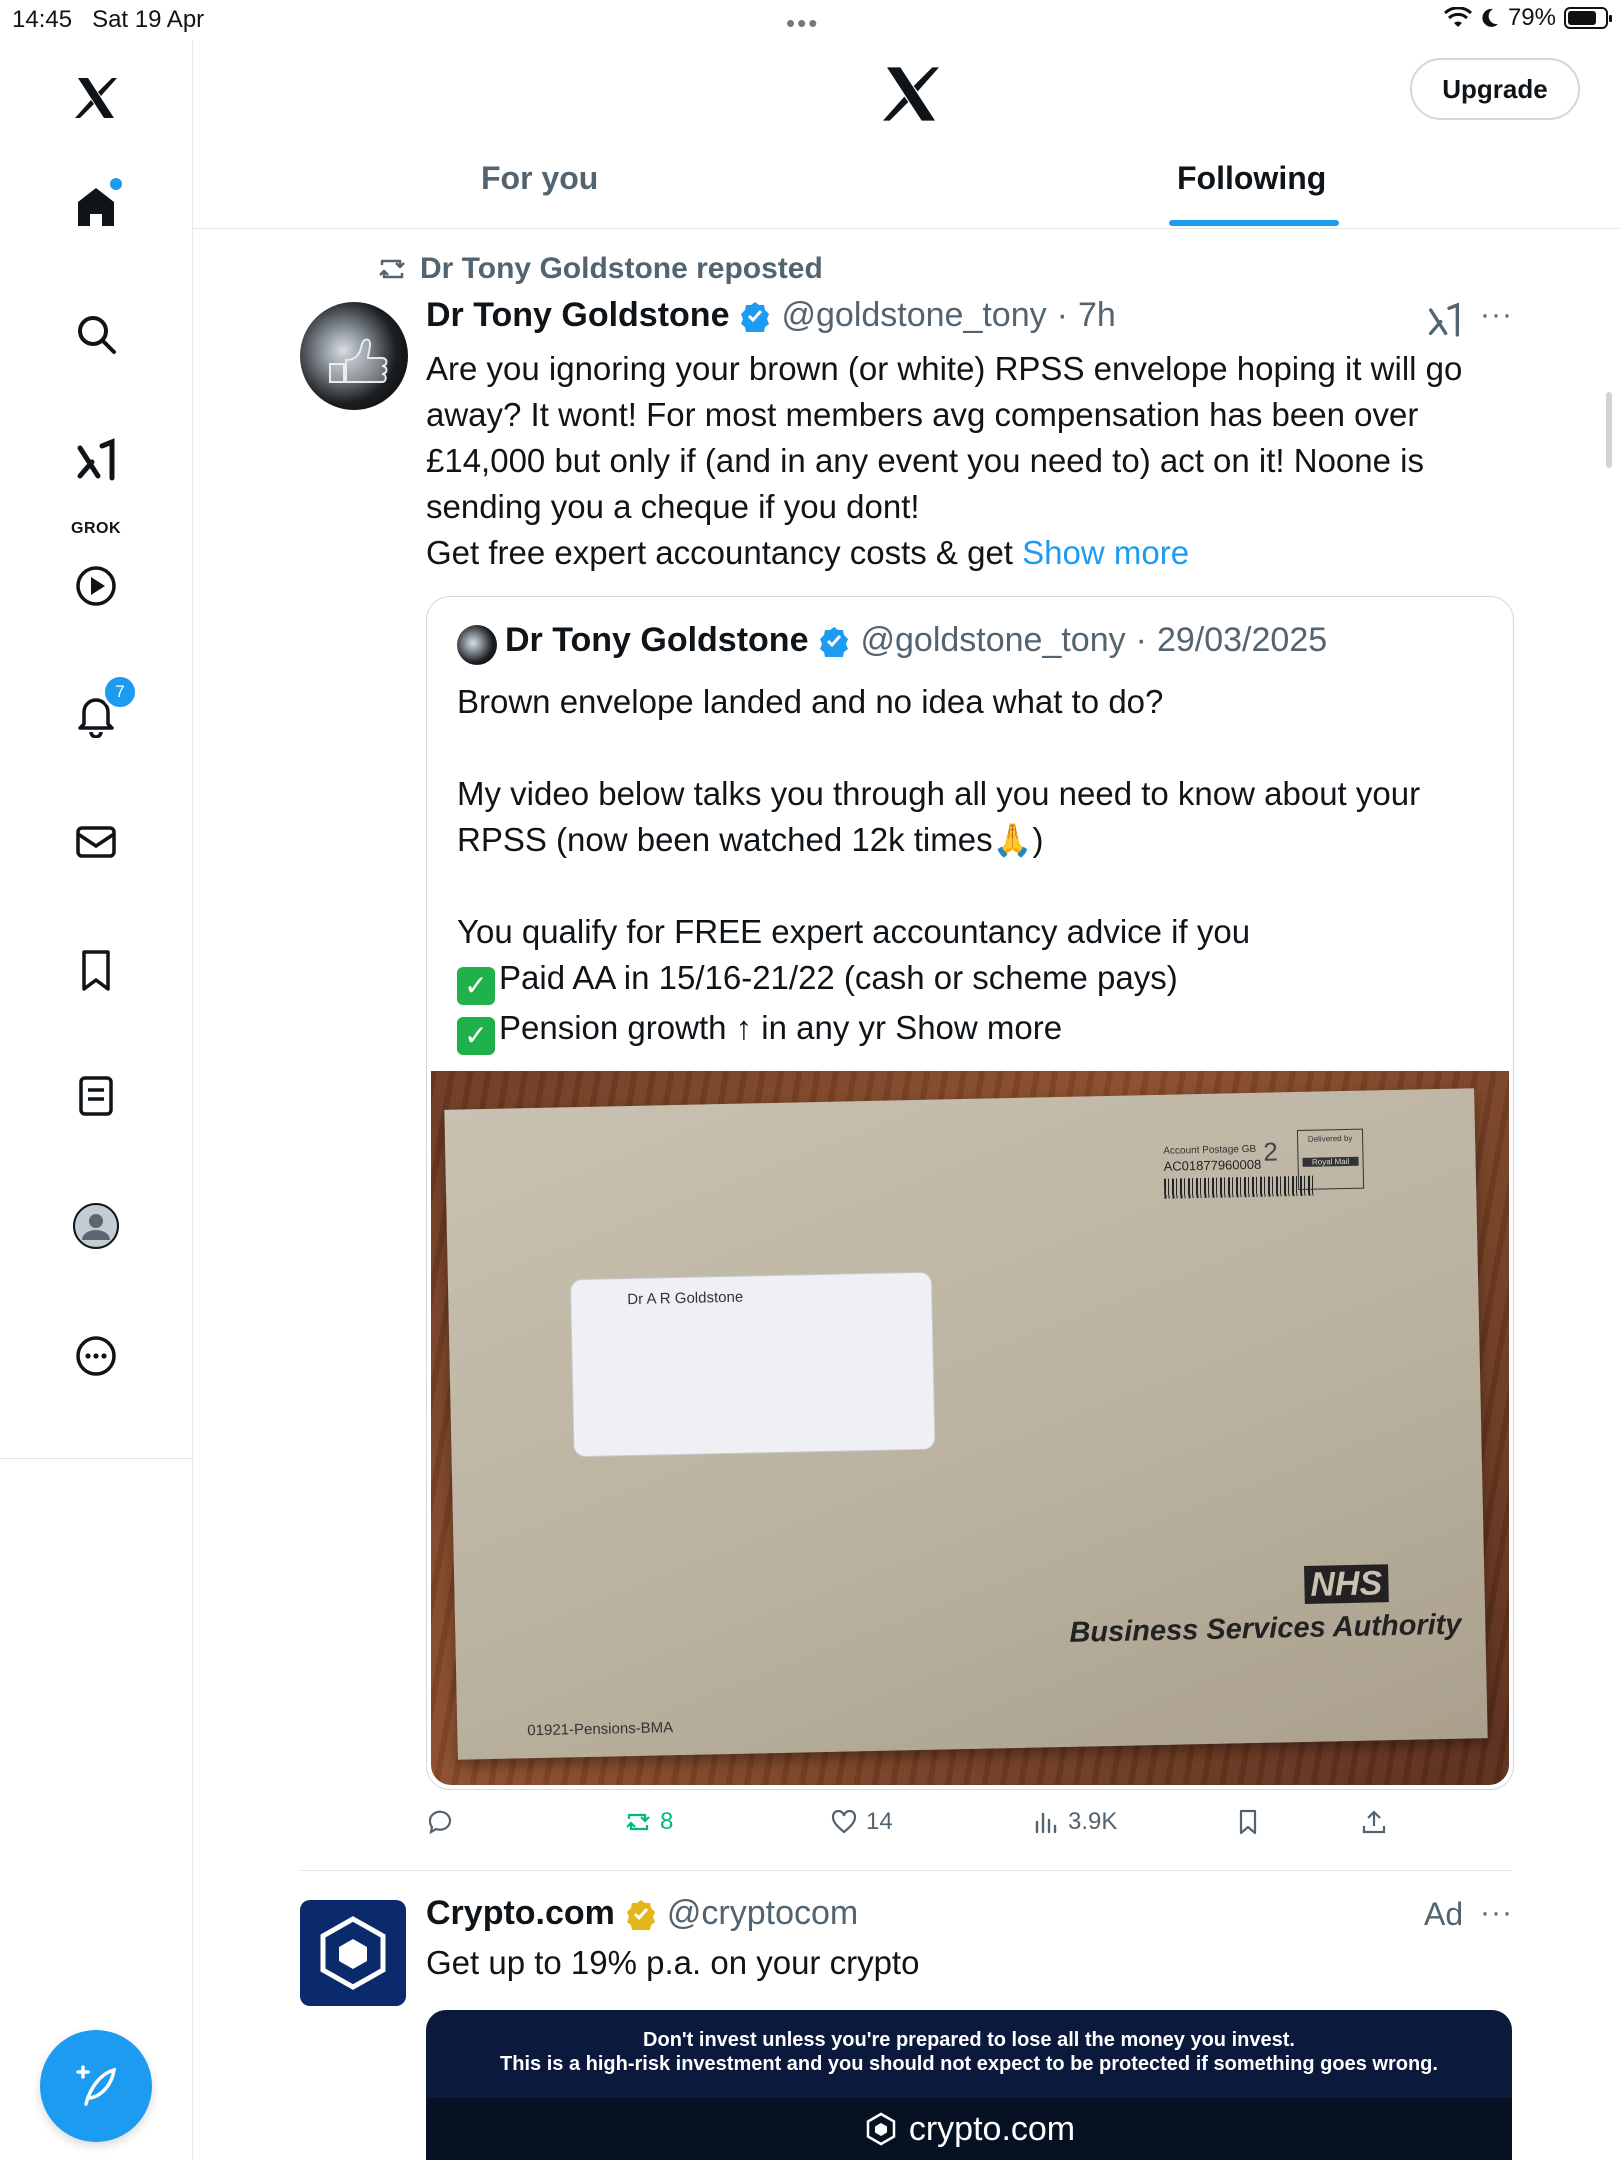  I want to click on share-button, so click(1374, 1822).